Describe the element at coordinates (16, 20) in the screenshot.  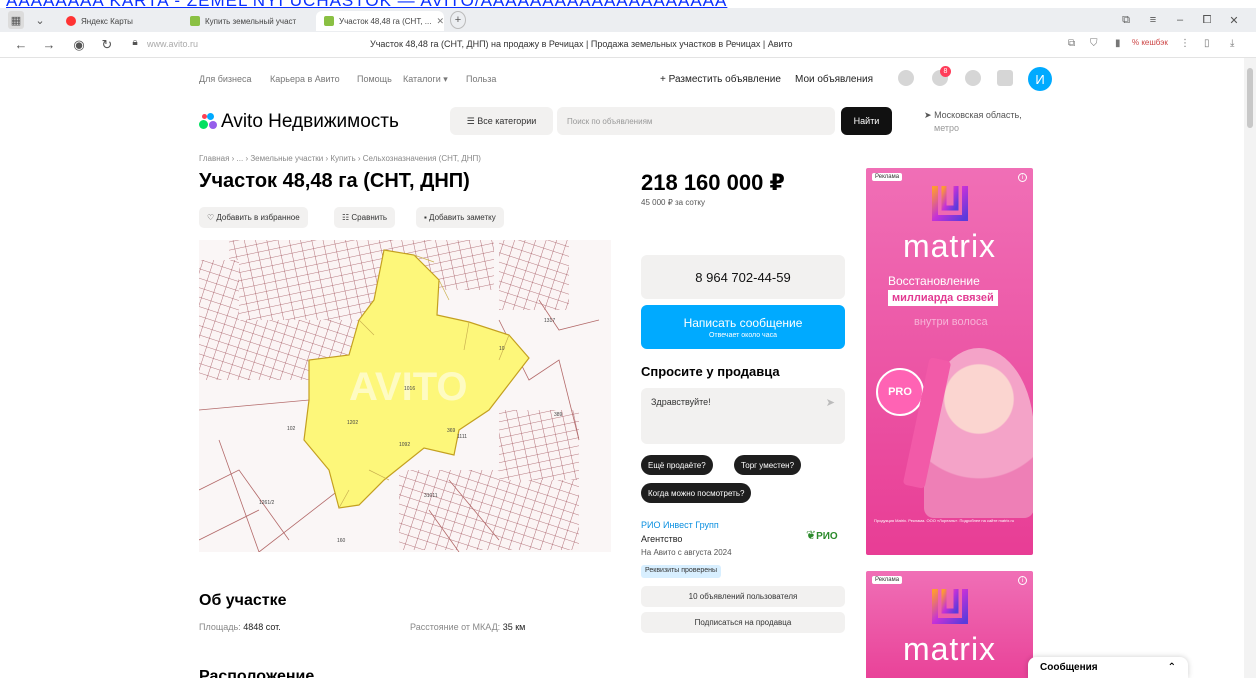
I see `sidebar-toggle-icon: ▦` at that location.